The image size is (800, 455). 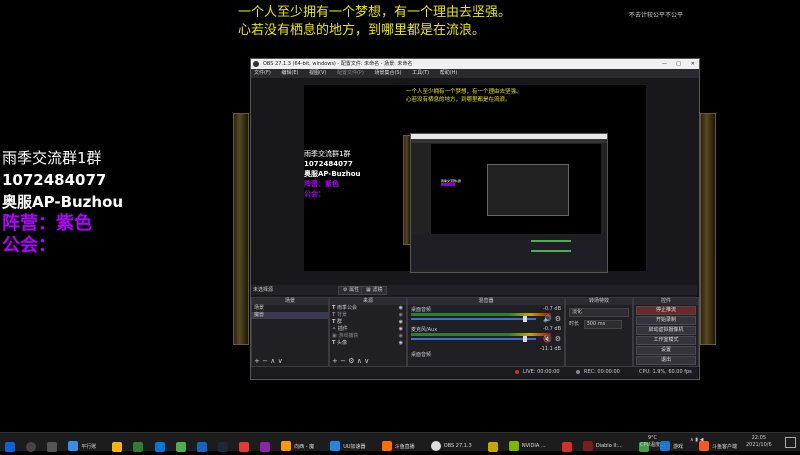 I want to click on scene-item: 场景, so click(x=290, y=308).